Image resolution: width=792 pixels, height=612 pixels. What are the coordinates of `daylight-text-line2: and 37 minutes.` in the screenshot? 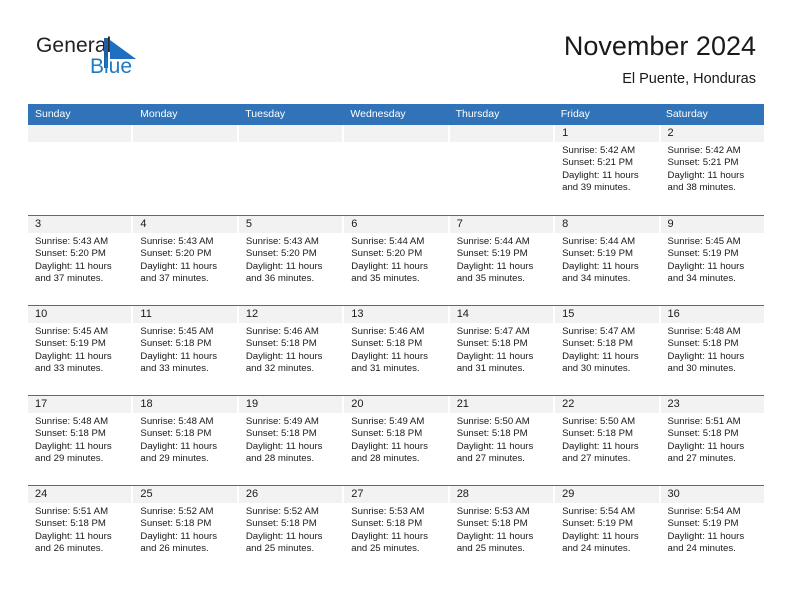 It's located at (174, 279).